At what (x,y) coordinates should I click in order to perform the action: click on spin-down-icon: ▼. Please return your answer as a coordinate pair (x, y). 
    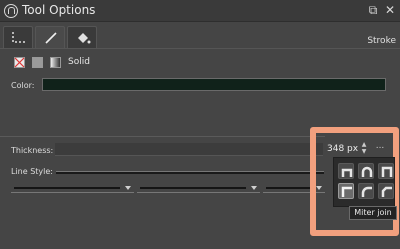
    Looking at the image, I should click on (364, 151).